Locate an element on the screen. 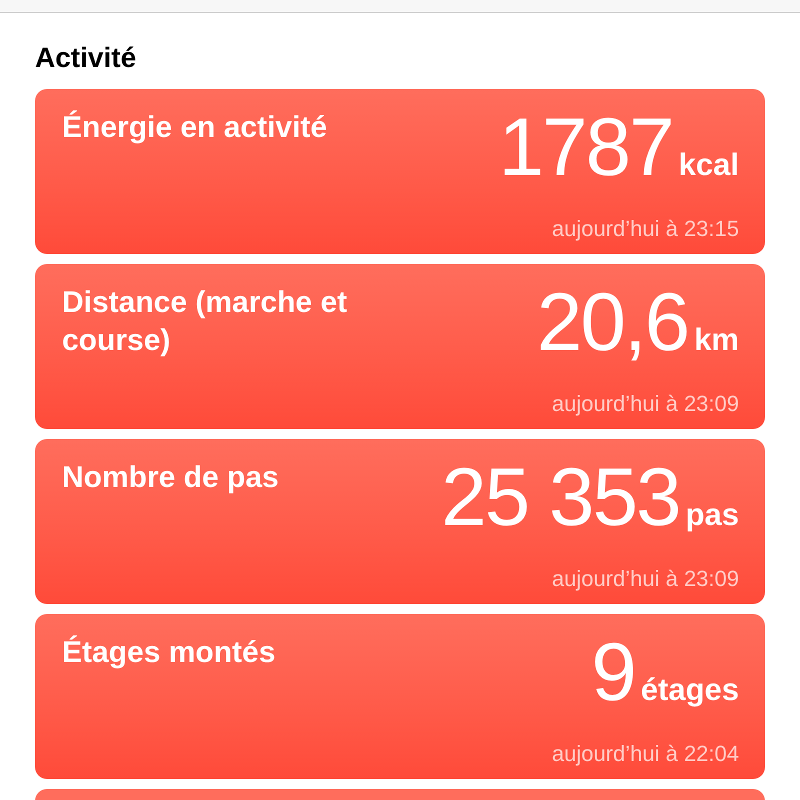  metric-unit: pas is located at coordinates (712, 514).